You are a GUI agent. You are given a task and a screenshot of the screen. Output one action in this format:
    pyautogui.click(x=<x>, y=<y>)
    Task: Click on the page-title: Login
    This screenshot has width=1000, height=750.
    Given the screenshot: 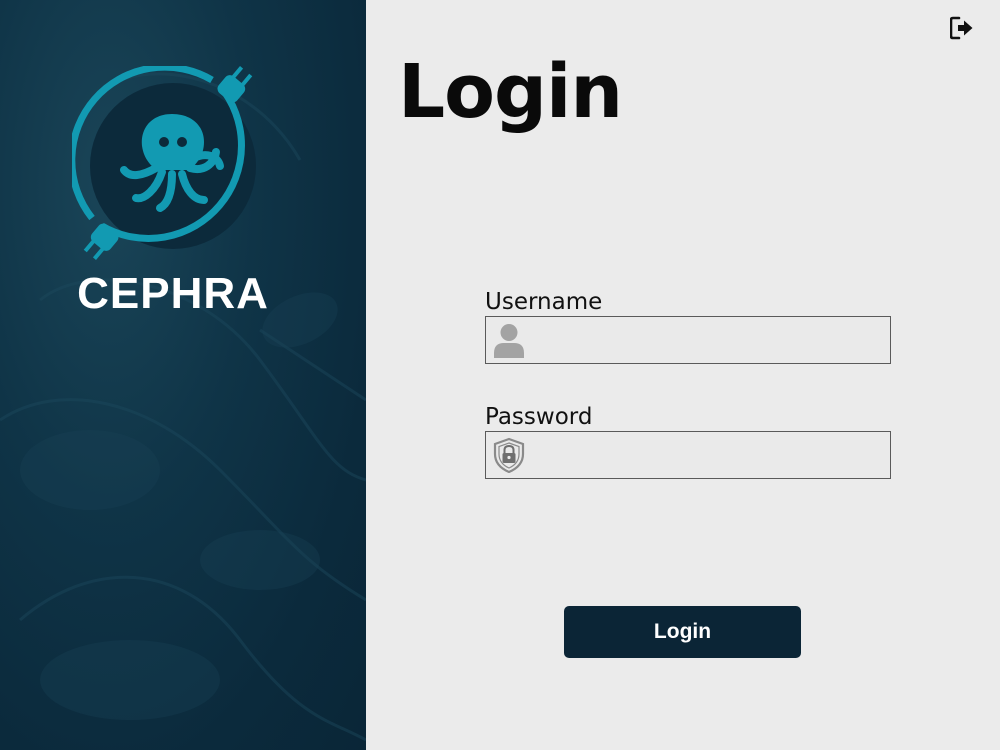 What is the action you would take?
    pyautogui.click(x=510, y=92)
    